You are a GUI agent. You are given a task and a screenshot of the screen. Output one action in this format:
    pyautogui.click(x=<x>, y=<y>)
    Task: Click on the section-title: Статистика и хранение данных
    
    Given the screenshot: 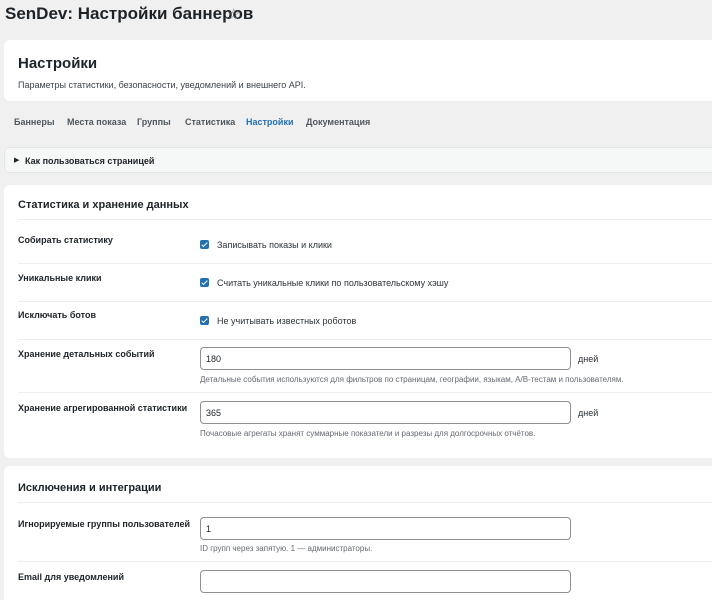 What is the action you would take?
    pyautogui.click(x=103, y=205)
    